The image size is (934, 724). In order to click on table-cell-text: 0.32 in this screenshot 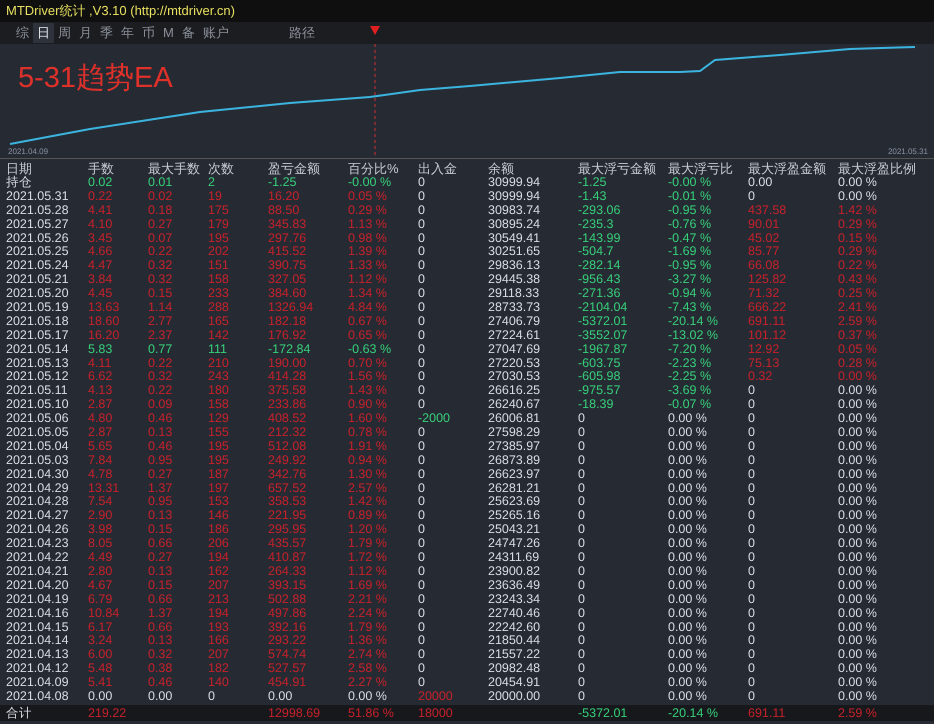, I will do `click(161, 377)`.